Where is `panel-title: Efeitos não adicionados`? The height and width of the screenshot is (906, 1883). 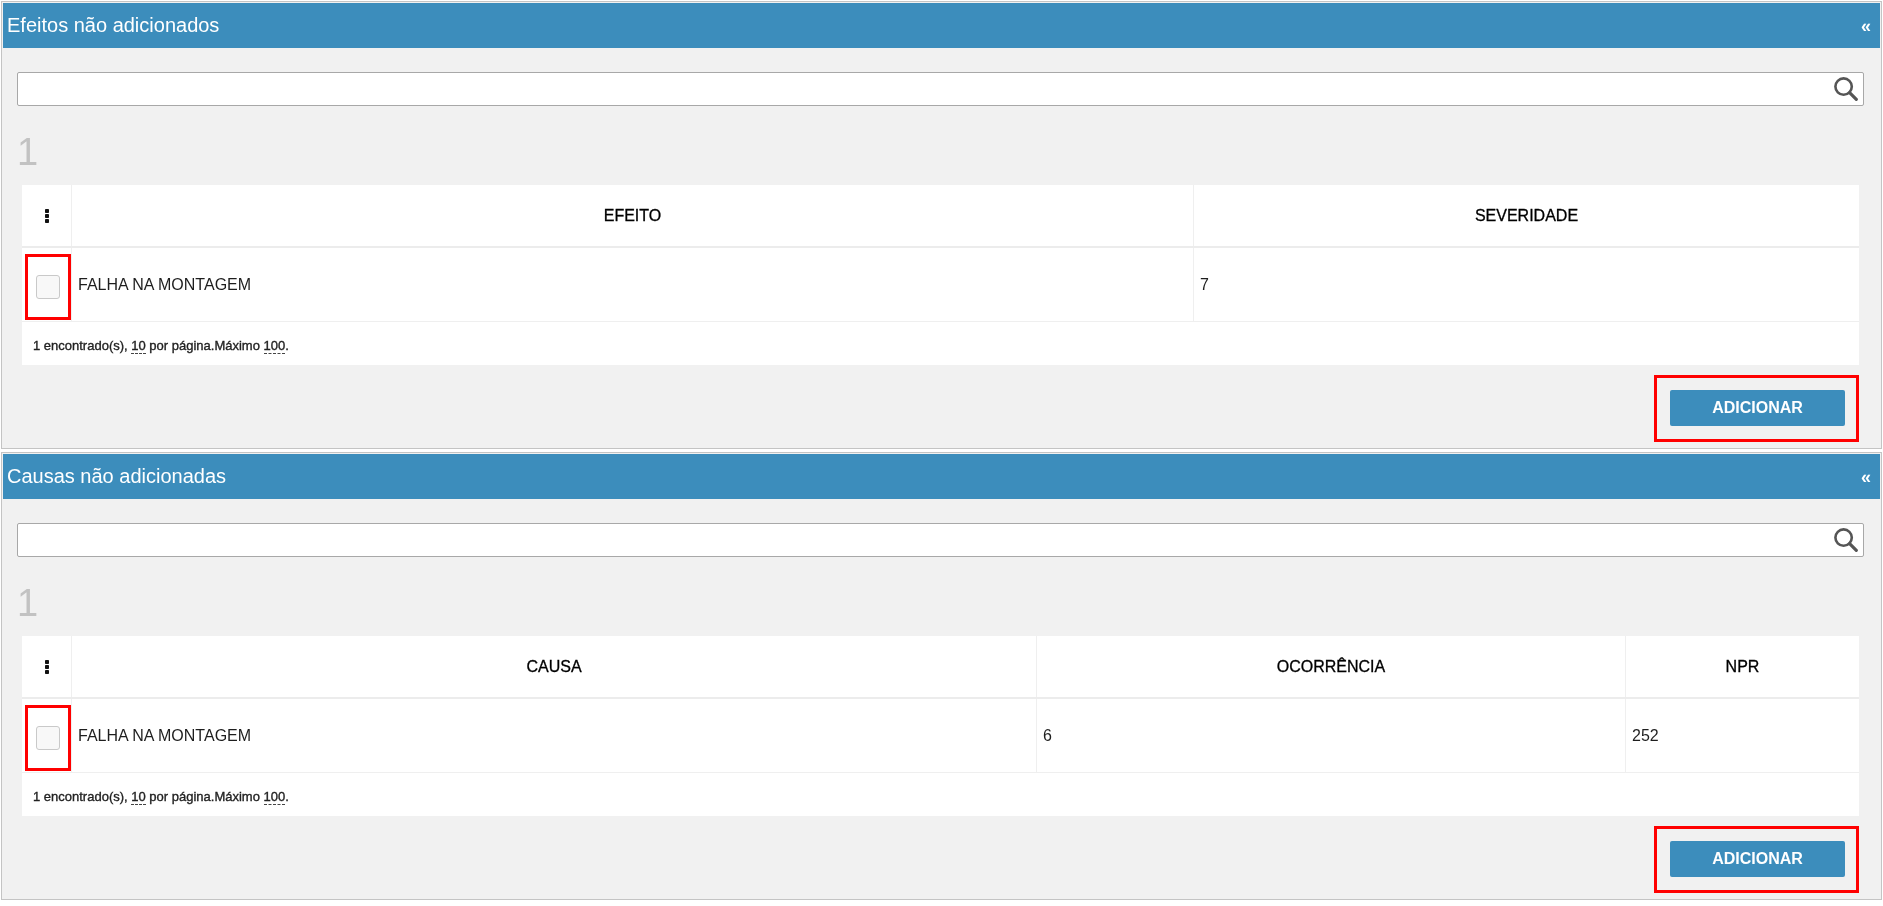
panel-title: Efeitos não adicionados is located at coordinates (114, 25).